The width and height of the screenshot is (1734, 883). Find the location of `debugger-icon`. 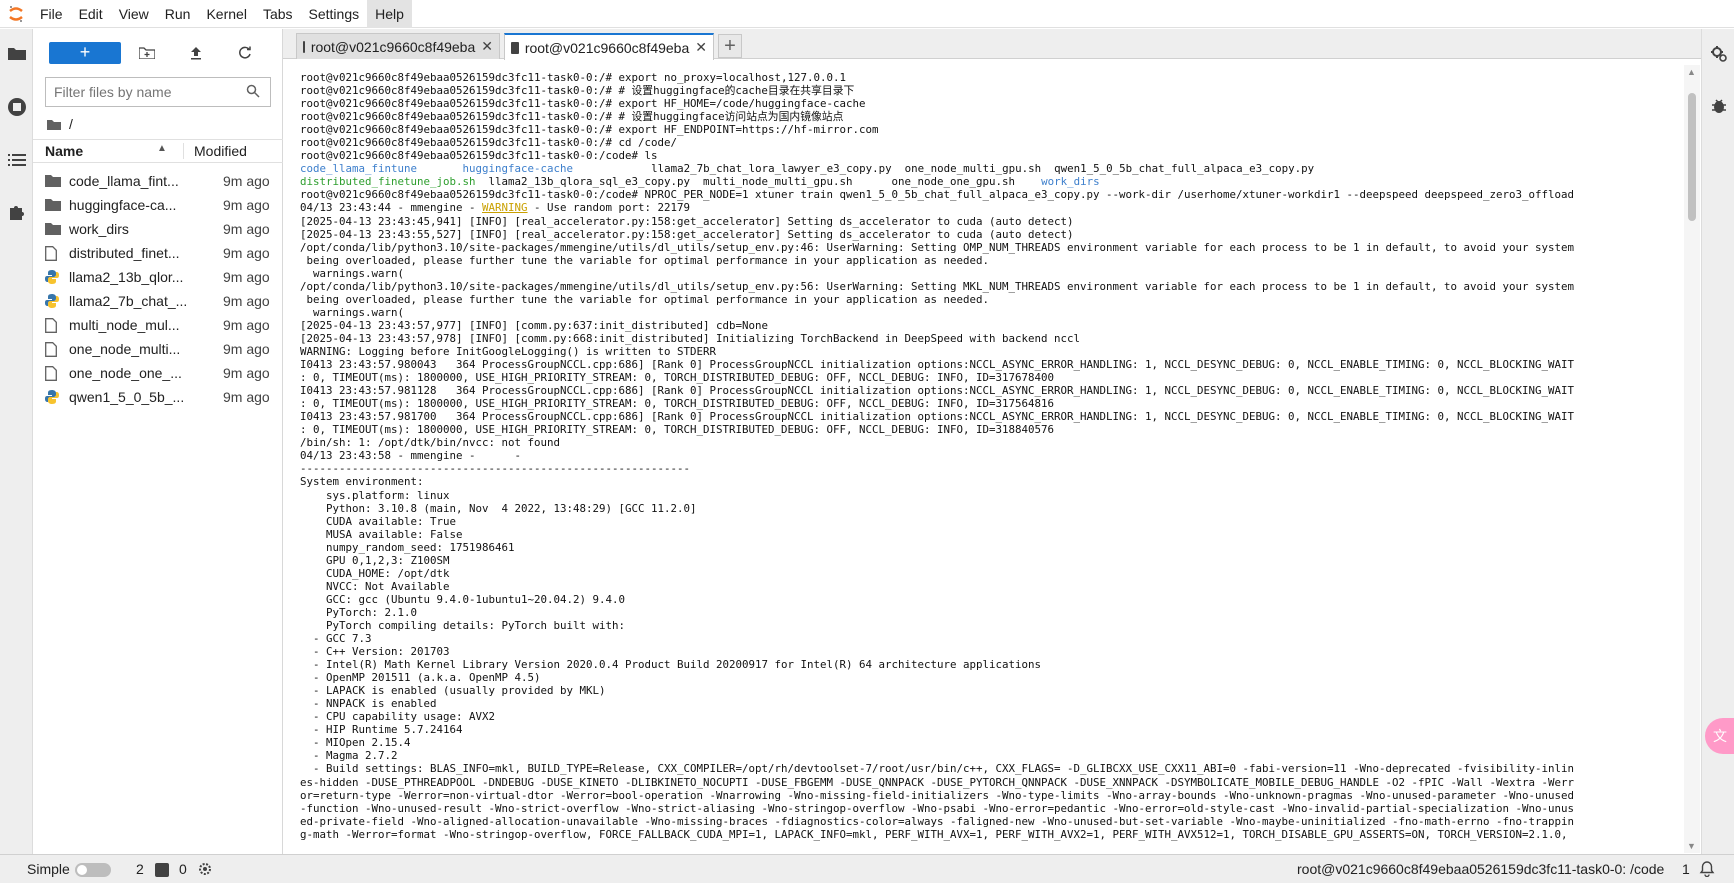

debugger-icon is located at coordinates (1719, 106).